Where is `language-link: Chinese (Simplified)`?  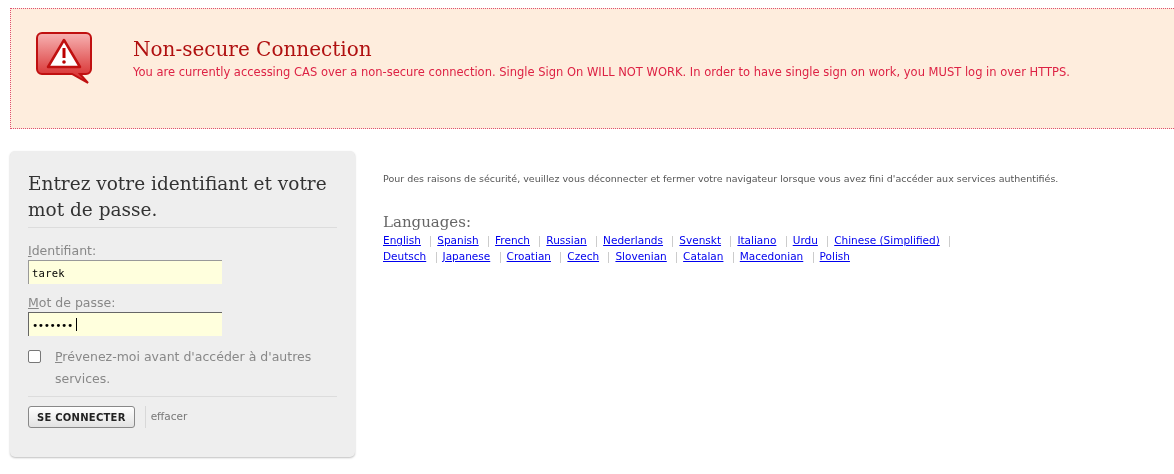
language-link: Chinese (Simplified) is located at coordinates (887, 240).